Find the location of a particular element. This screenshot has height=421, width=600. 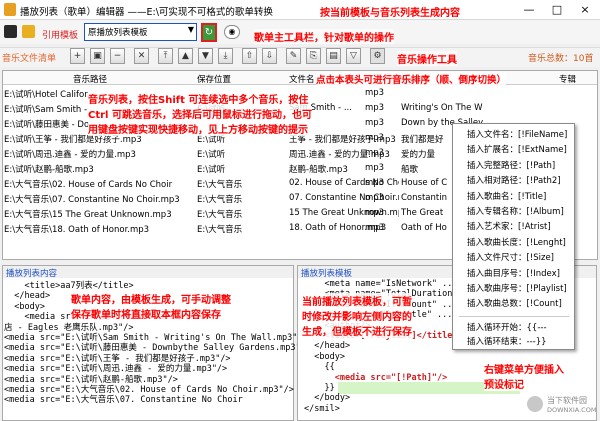

eye-icon: ◉ is located at coordinates (232, 31).